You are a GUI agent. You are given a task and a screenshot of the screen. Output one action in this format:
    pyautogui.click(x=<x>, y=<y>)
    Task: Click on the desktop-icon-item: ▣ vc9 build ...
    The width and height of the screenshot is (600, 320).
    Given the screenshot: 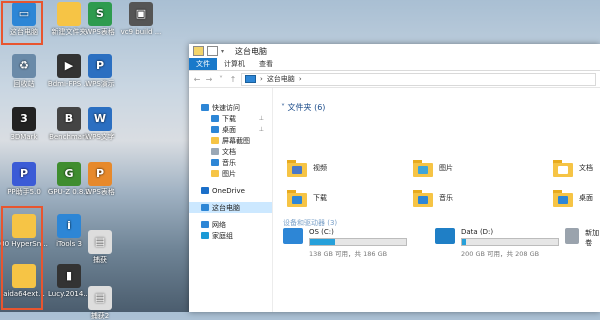 What is the action you would take?
    pyautogui.click(x=141, y=19)
    